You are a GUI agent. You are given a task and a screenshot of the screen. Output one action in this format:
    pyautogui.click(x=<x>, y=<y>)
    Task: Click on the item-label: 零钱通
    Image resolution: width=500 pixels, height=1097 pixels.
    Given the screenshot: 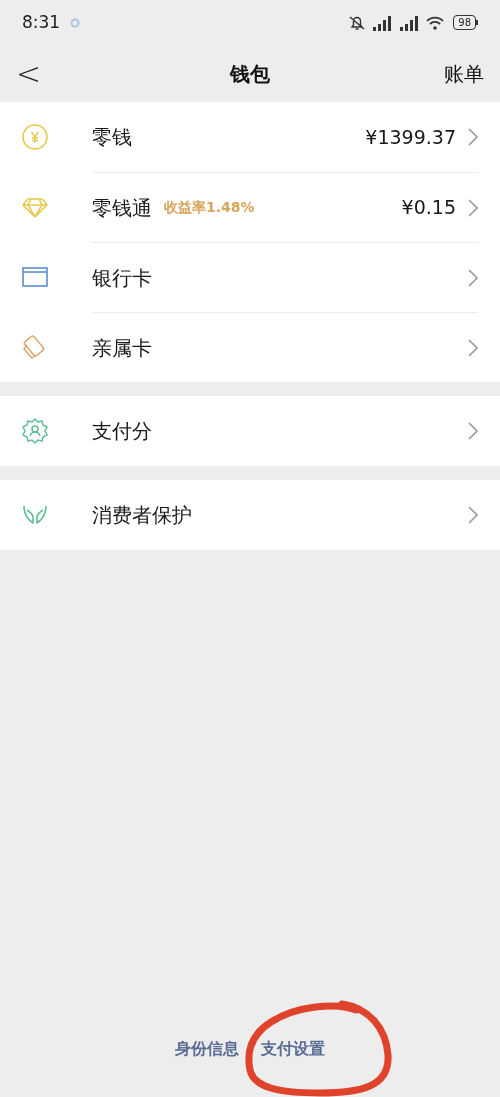 What is the action you would take?
    pyautogui.click(x=122, y=208)
    